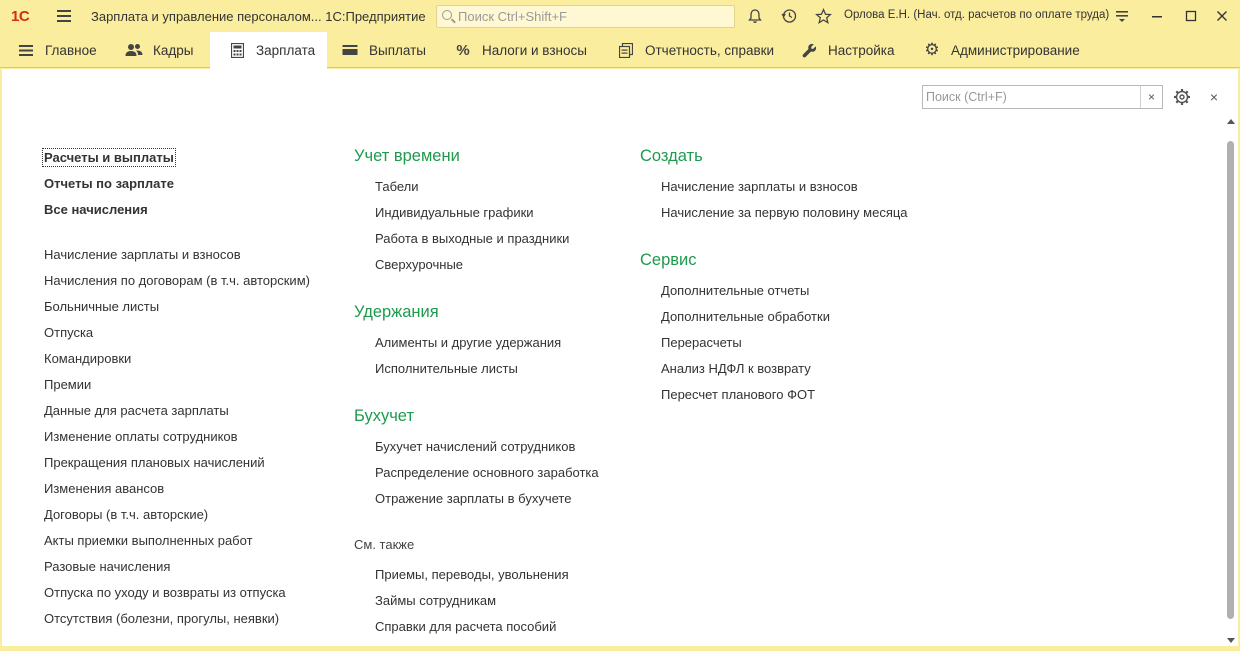 The image size is (1240, 651). I want to click on clear-search-icon: ×, so click(1151, 97).